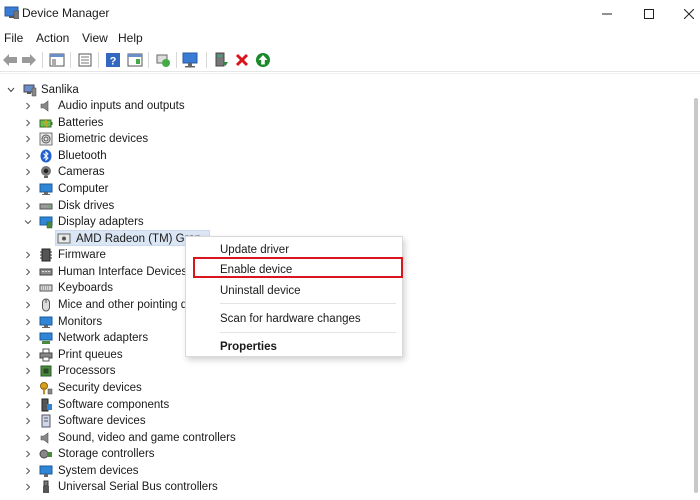 The height and width of the screenshot is (500, 700). Describe the element at coordinates (46, 123) in the screenshot. I see `battery-icon` at that location.